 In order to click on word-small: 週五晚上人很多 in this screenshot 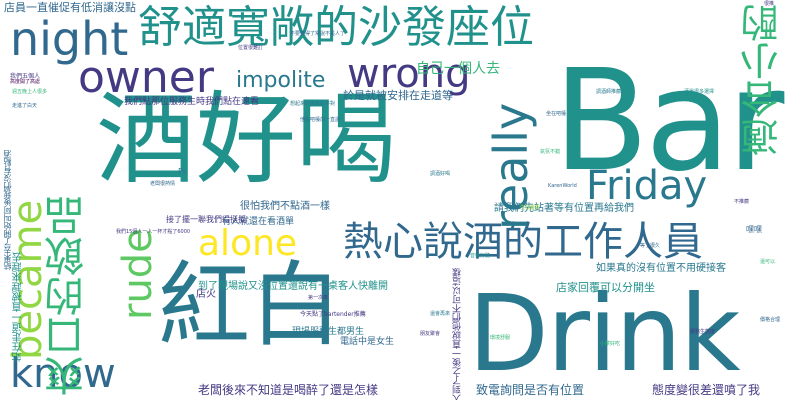, I will do `click(30, 92)`.